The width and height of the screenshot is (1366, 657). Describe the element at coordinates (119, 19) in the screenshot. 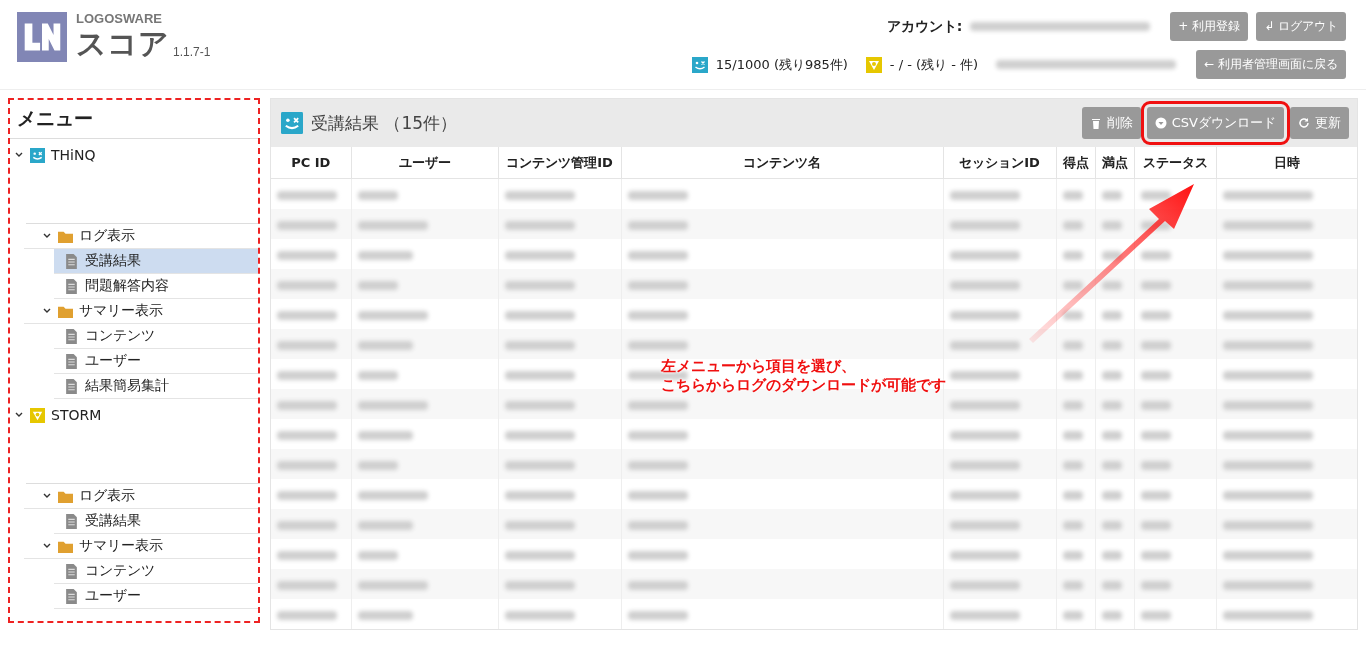

I see `brand-name: LOGOSWARE` at that location.